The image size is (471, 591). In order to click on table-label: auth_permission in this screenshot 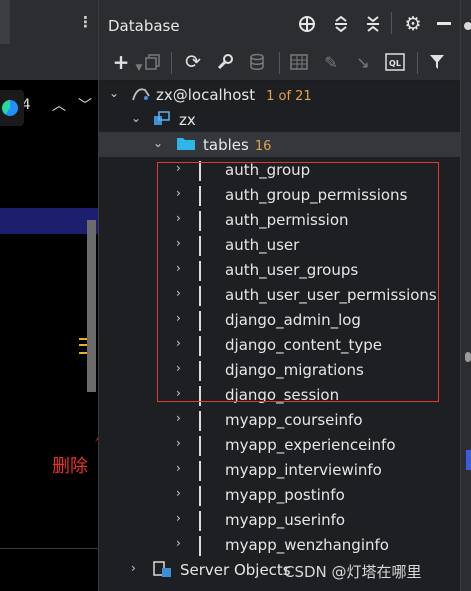, I will do `click(287, 220)`.